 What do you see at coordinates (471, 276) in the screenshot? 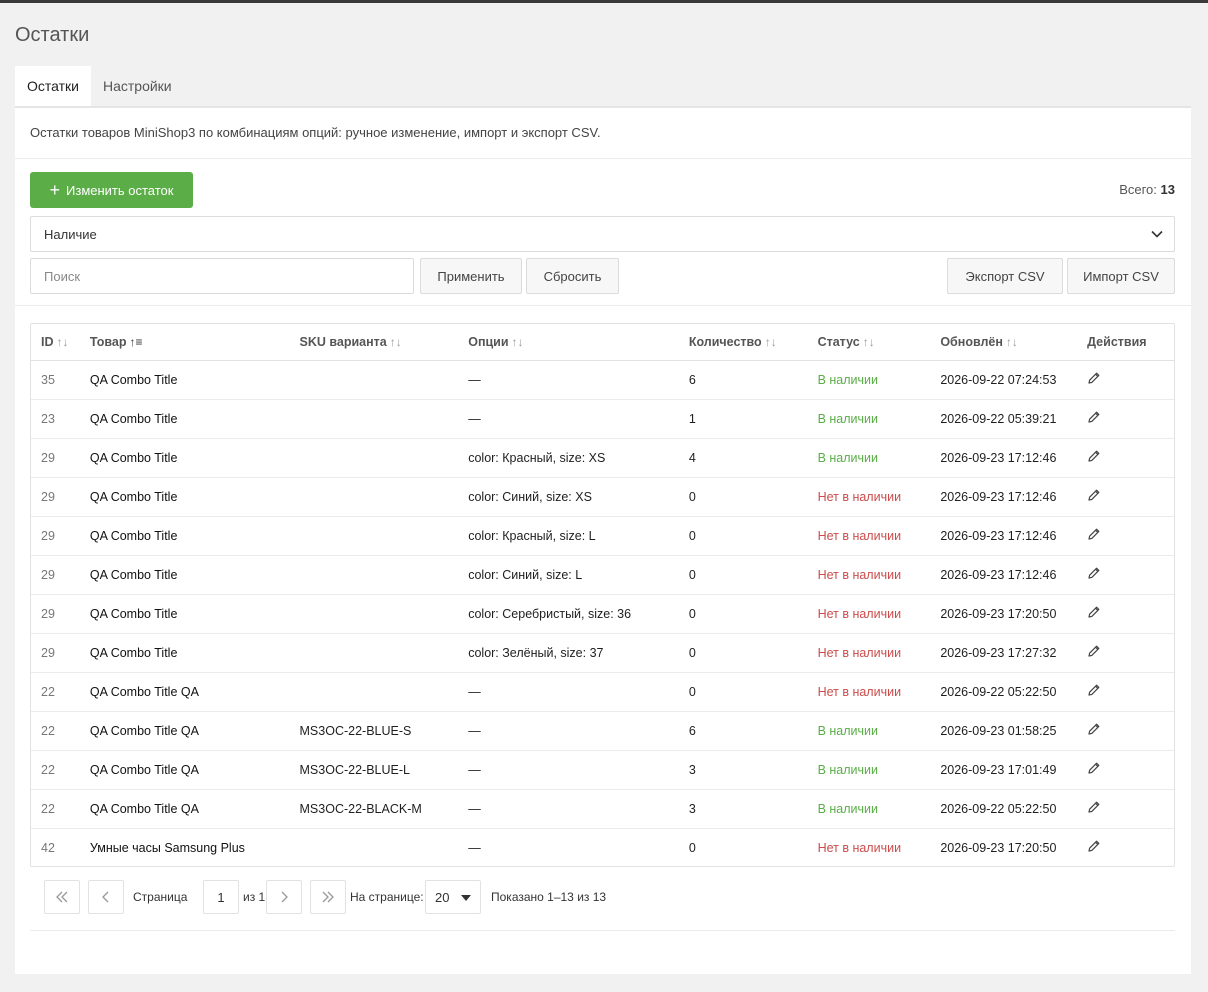
I see `apply-button: Применить` at bounding box center [471, 276].